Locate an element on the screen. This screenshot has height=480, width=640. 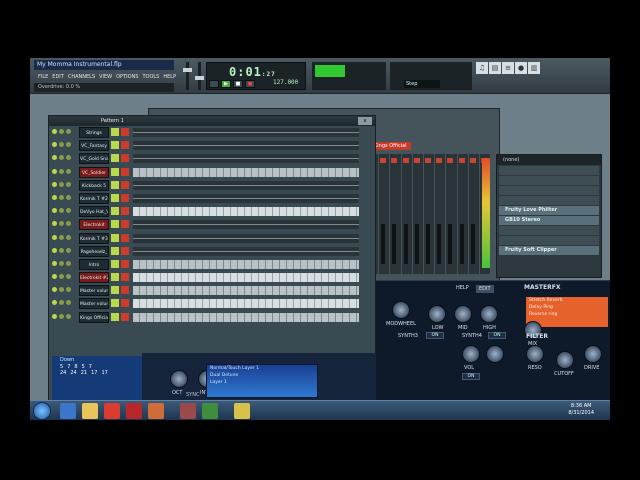
channel-name-button: Master volum.. is located at coordinates (94, 304).